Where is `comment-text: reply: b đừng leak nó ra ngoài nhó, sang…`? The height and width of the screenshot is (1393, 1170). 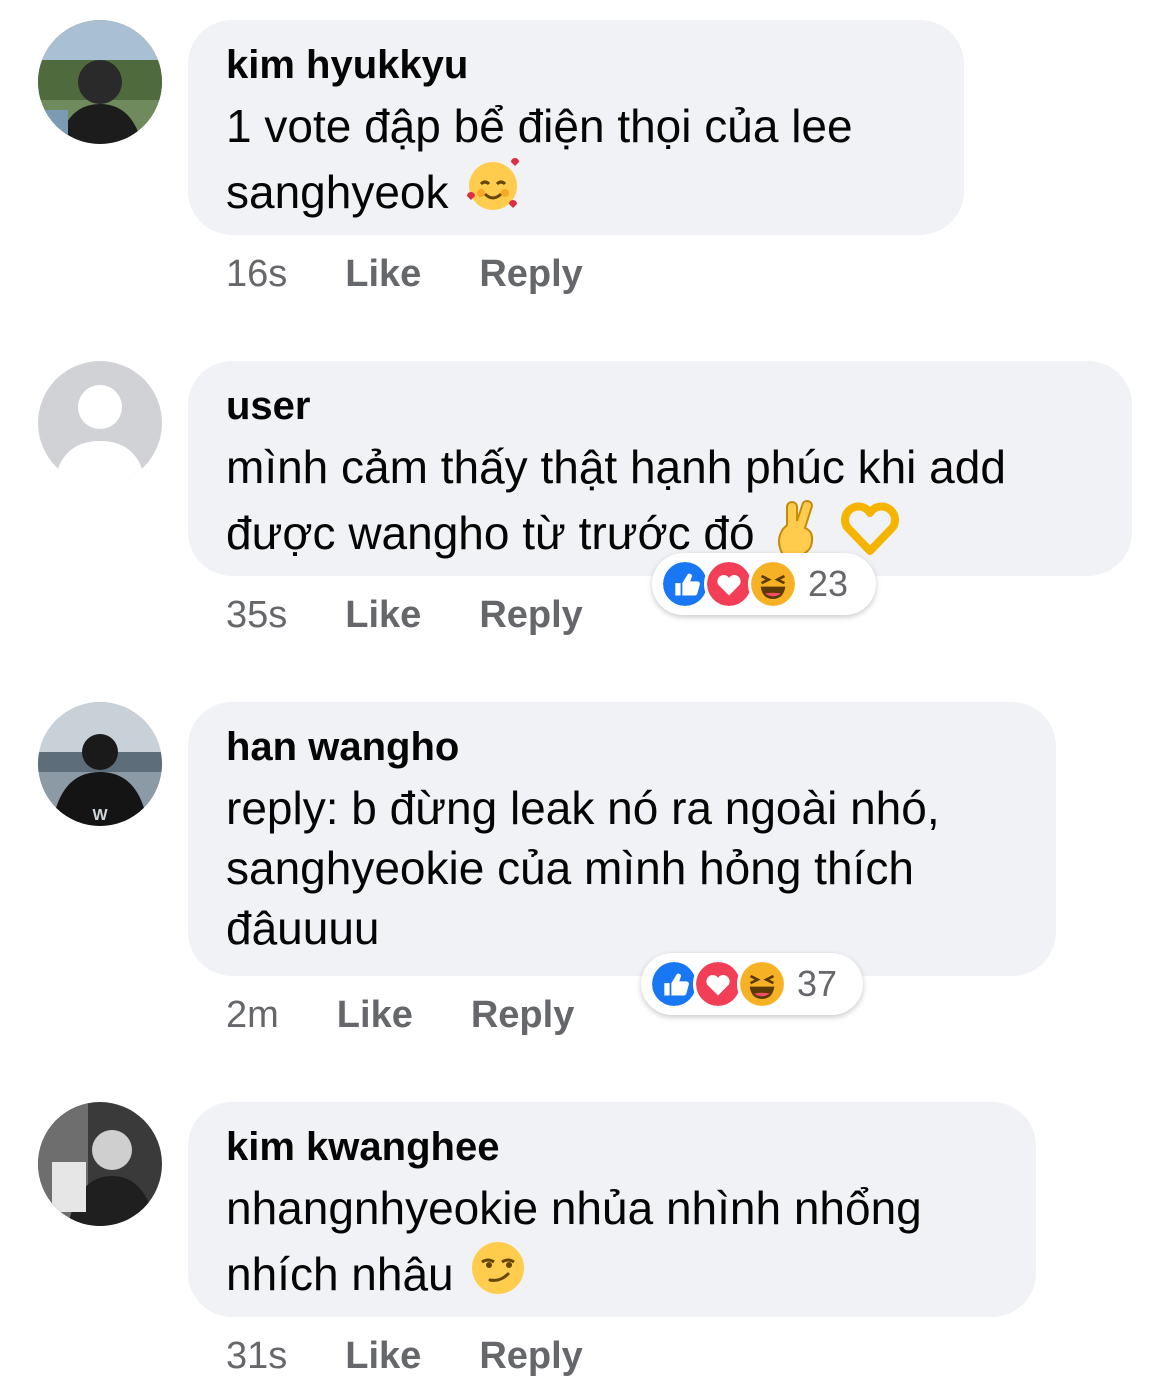 comment-text: reply: b đừng leak nó ra ngoài nhó, sang… is located at coordinates (583, 868).